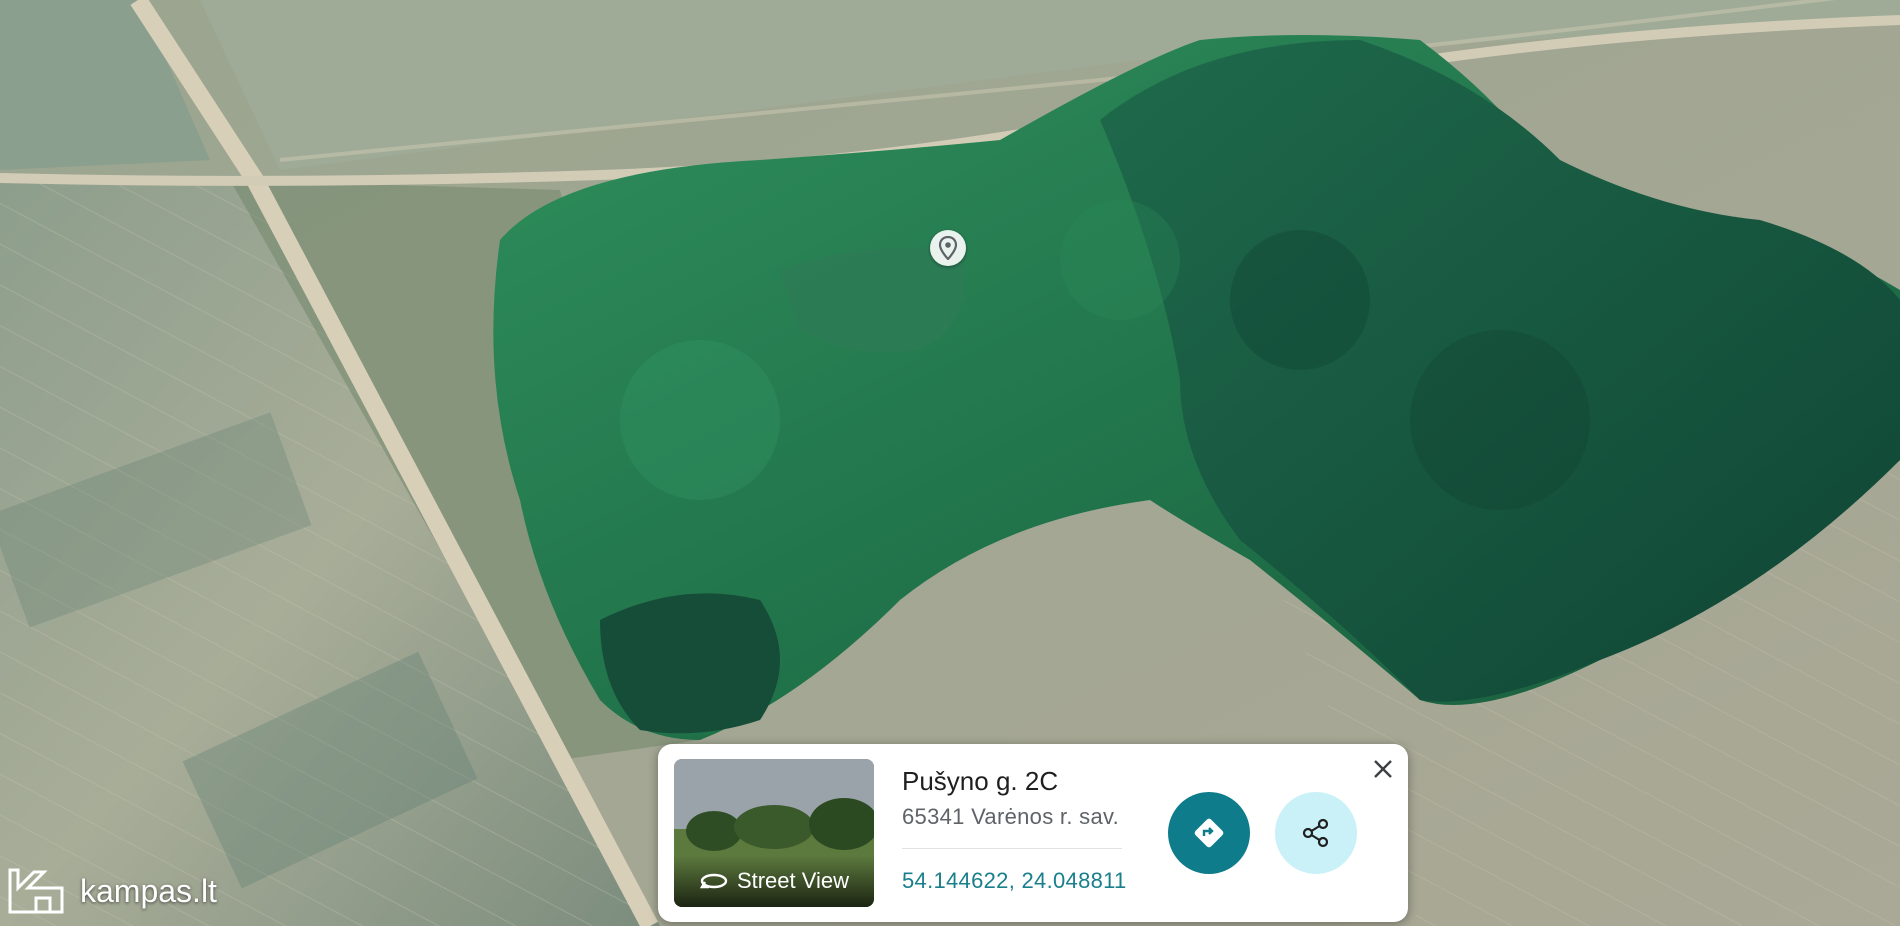 This screenshot has height=926, width=1900. I want to click on location-pin, so click(948, 248).